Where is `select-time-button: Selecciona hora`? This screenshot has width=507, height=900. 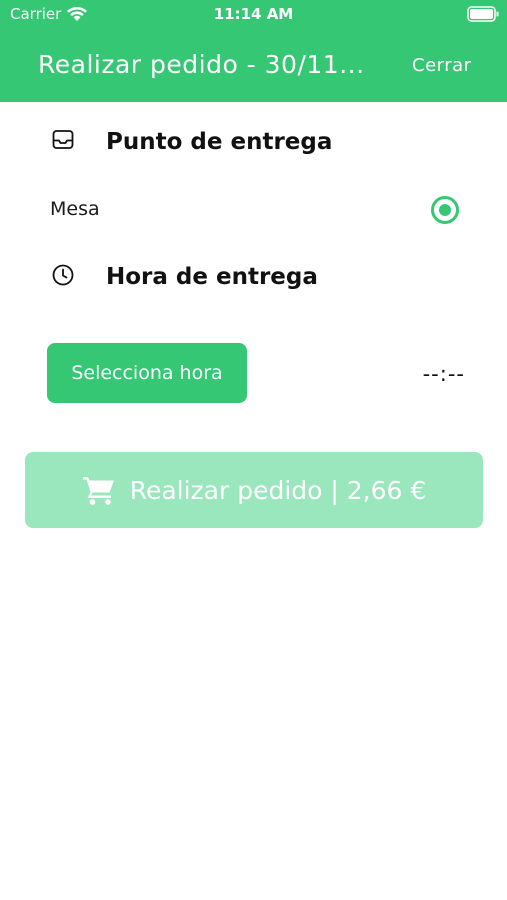
select-time-button: Selecciona hora is located at coordinates (147, 373).